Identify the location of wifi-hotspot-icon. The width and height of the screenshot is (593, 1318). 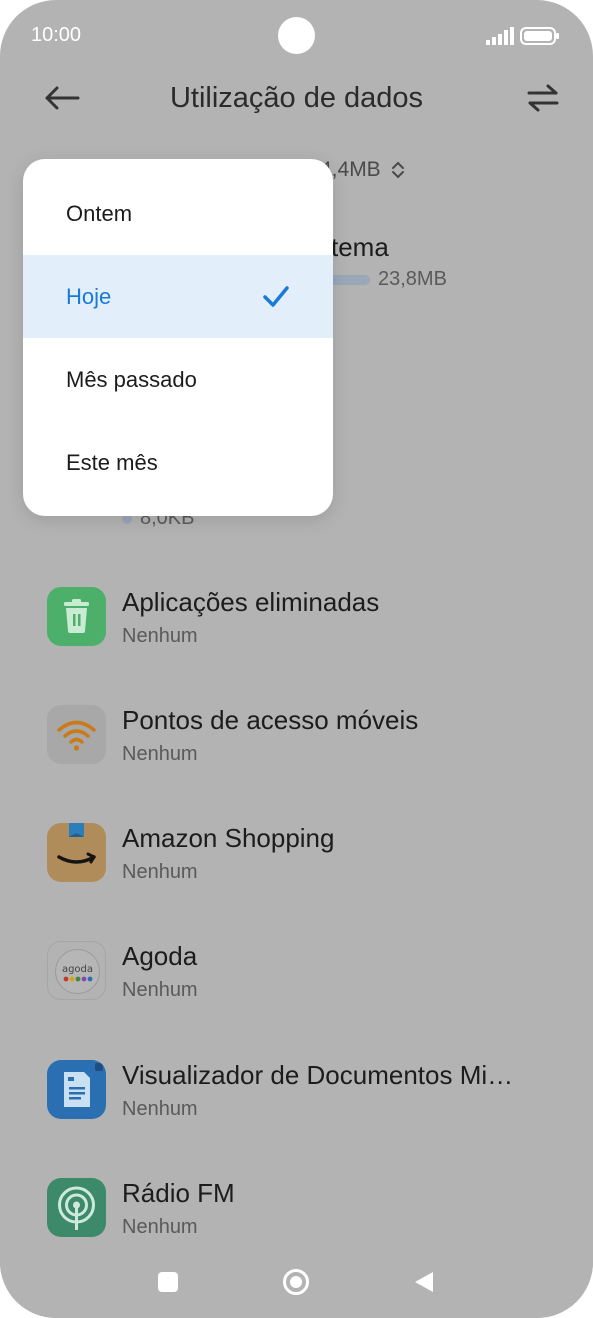
(76, 734).